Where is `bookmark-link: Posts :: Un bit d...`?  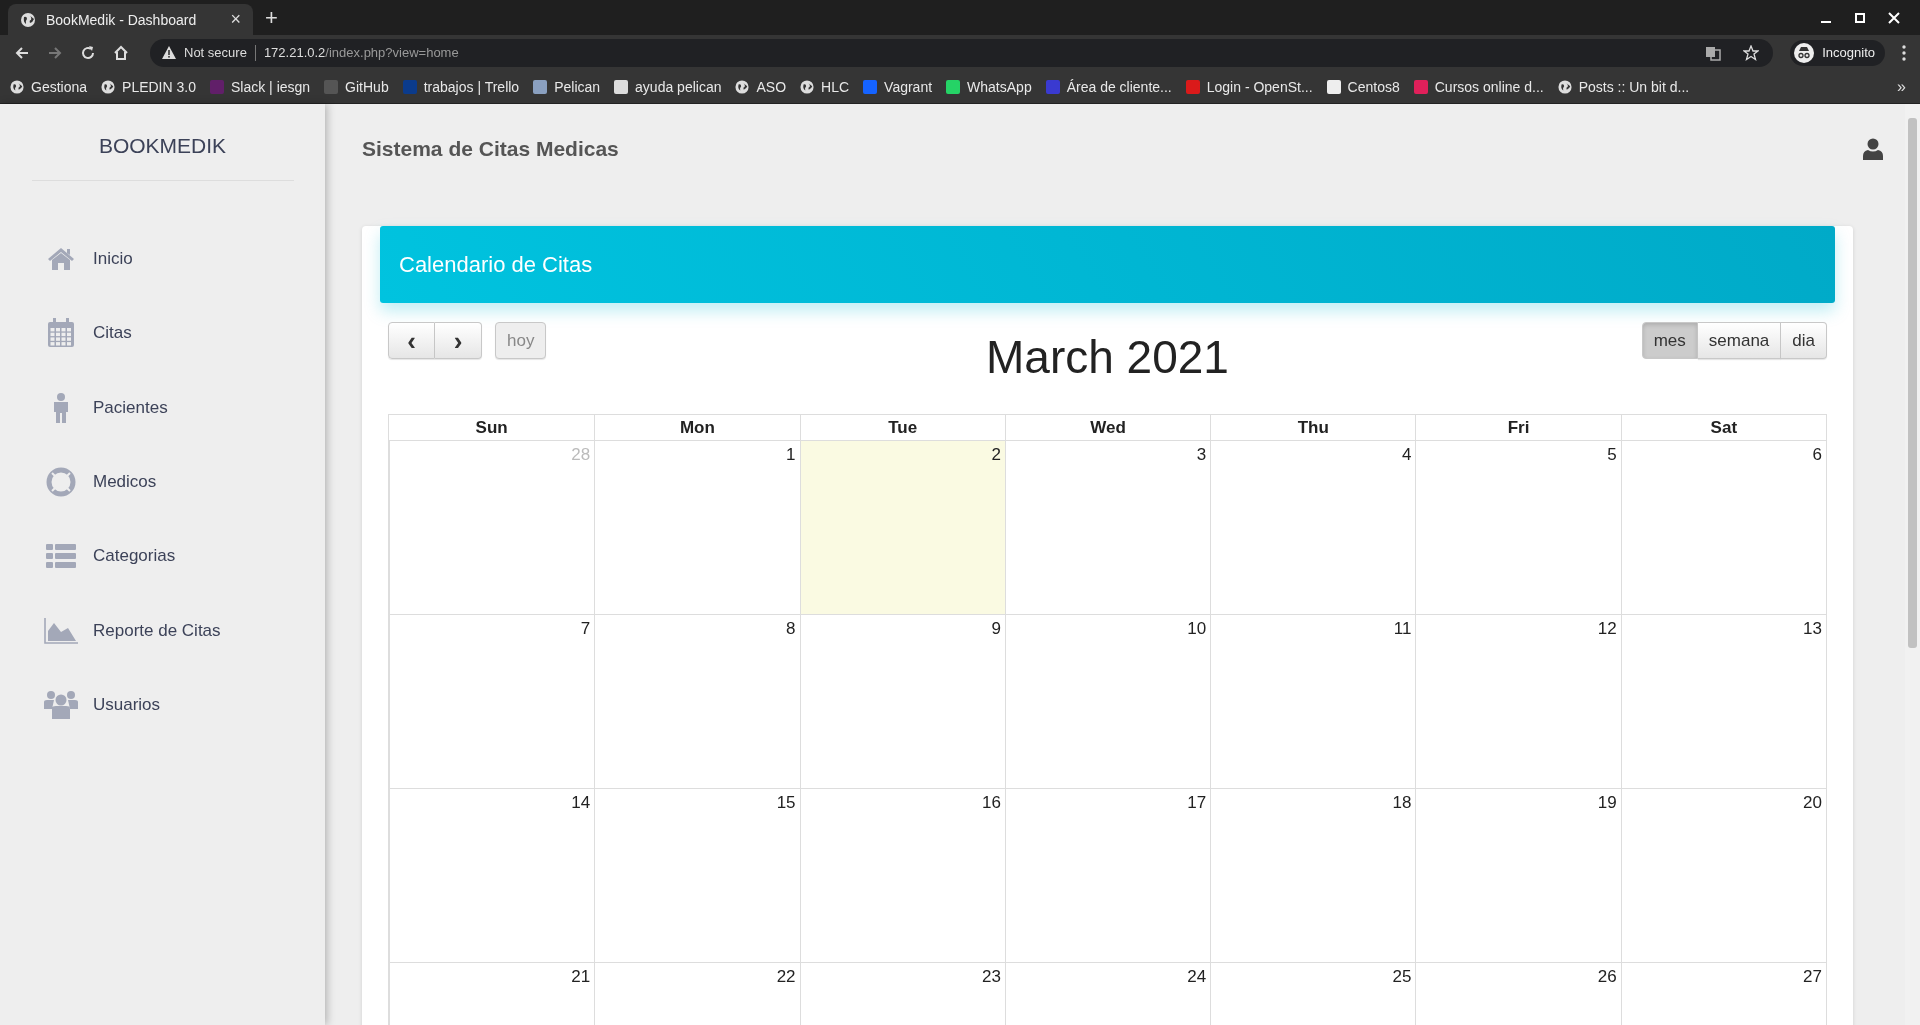
bookmark-link: Posts :: Un bit d... is located at coordinates (1623, 86).